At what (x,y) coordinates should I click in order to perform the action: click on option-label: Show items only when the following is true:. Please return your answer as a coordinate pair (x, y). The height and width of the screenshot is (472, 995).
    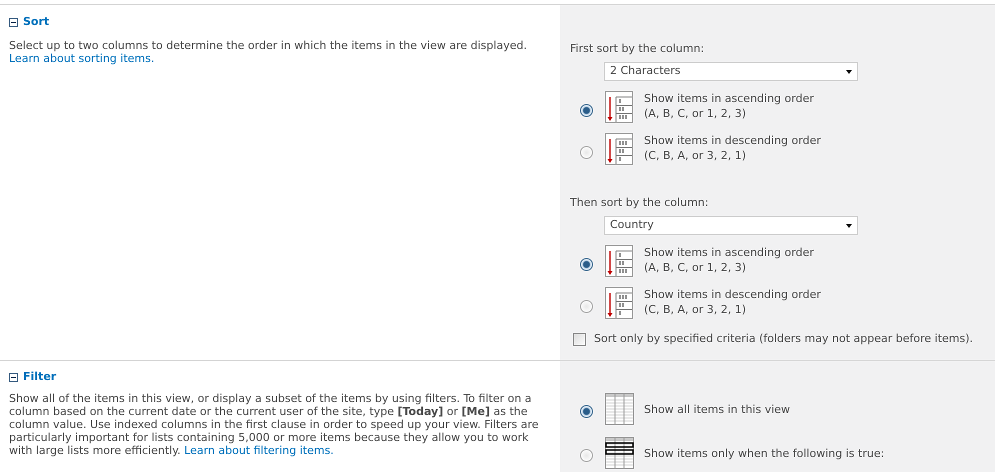
    Looking at the image, I should click on (764, 454).